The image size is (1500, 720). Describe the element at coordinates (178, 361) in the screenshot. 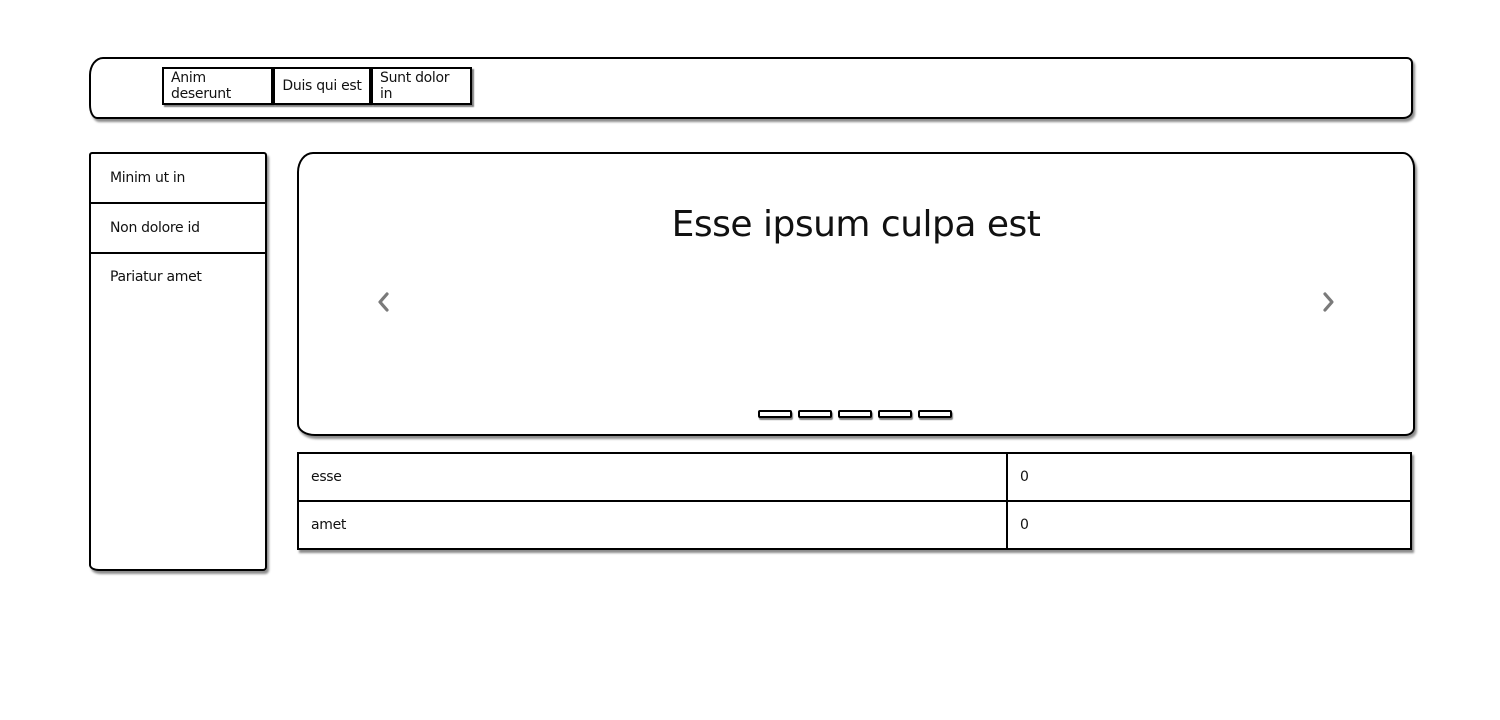

I see `sidebar: Minim ut in Non dolore id Pariatur amet` at that location.